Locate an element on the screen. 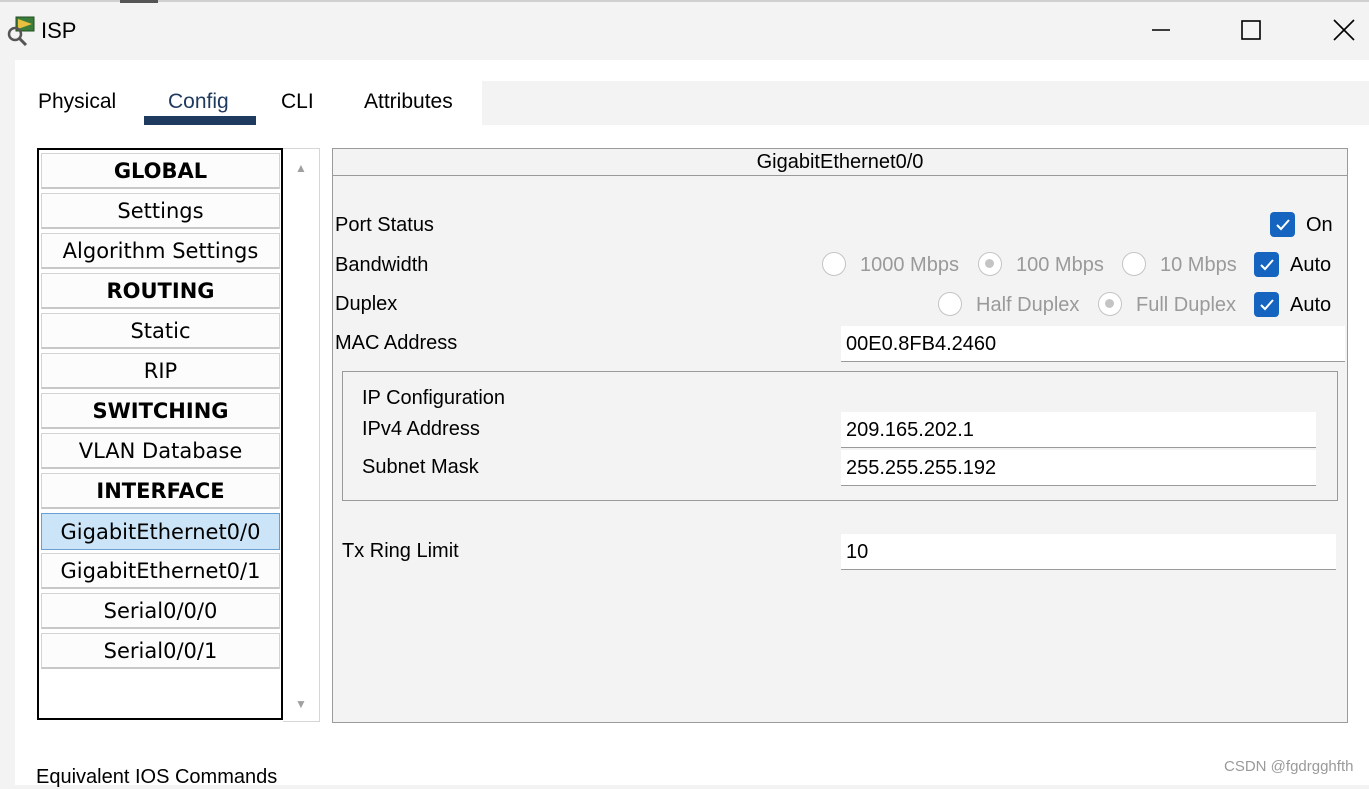 Image resolution: width=1369 pixels, height=789 pixels. minimize-button is located at coordinates (1161, 30).